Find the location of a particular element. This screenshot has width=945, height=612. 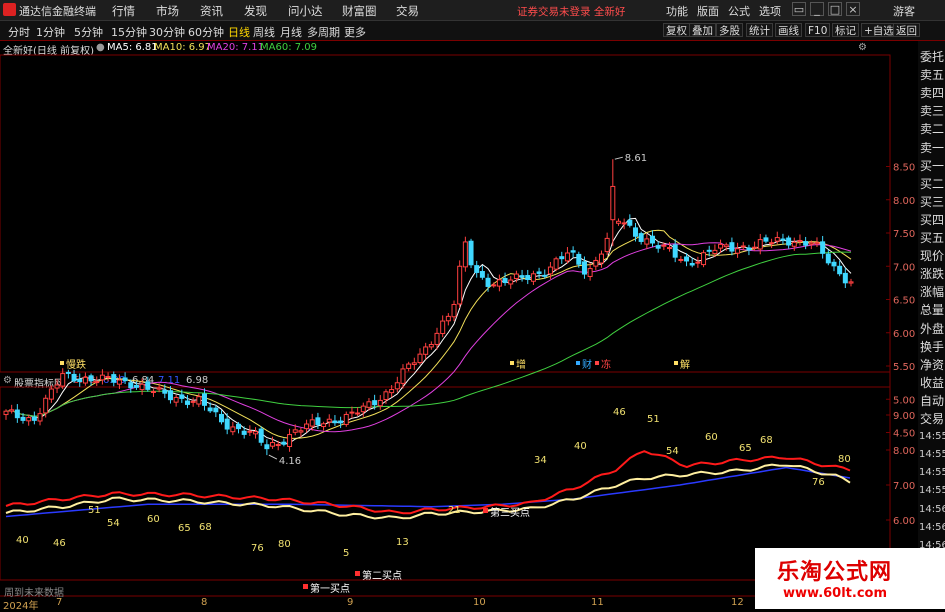

sidebar-item: 卖一 is located at coordinates (932, 148).